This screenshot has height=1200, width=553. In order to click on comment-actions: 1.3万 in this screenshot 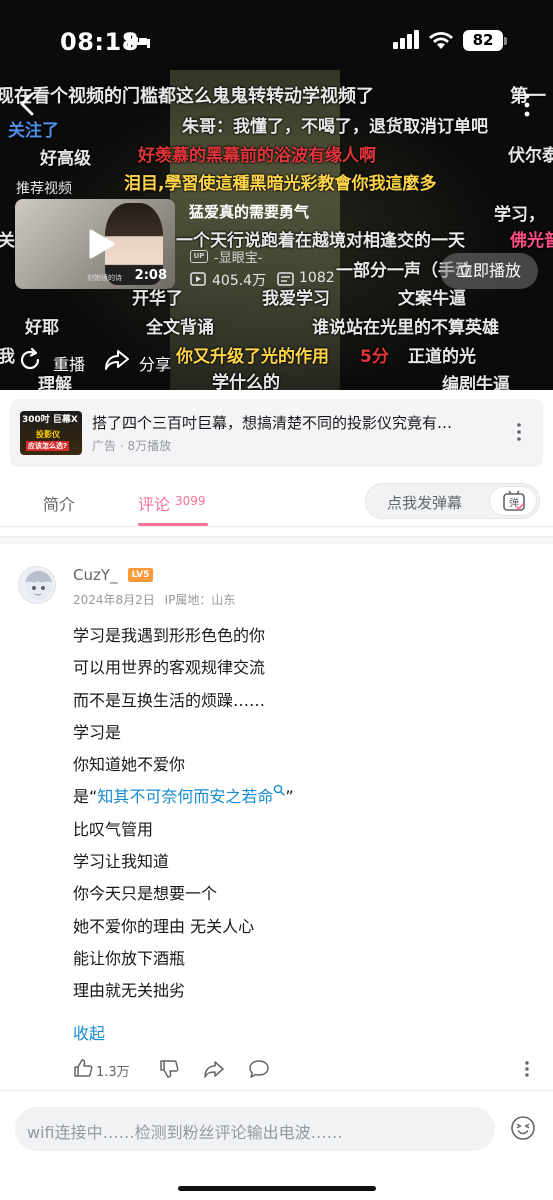, I will do `click(308, 1070)`.